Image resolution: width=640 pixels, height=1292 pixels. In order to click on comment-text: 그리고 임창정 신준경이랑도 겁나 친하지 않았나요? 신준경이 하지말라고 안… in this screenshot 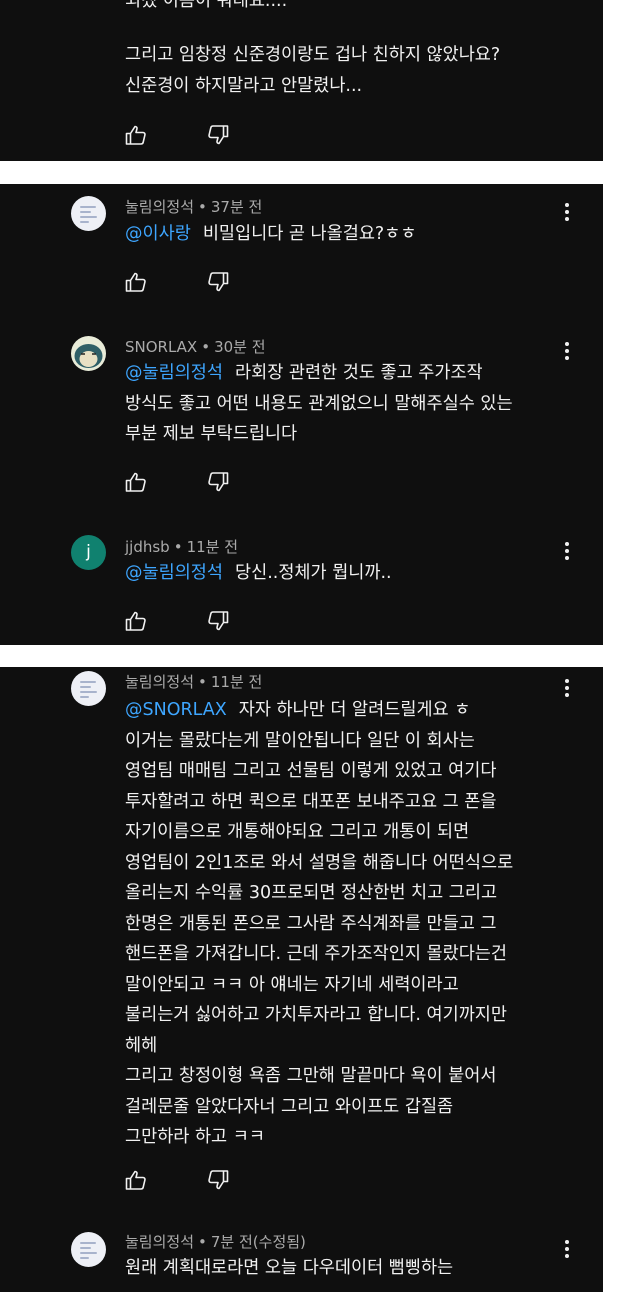, I will do `click(313, 70)`.